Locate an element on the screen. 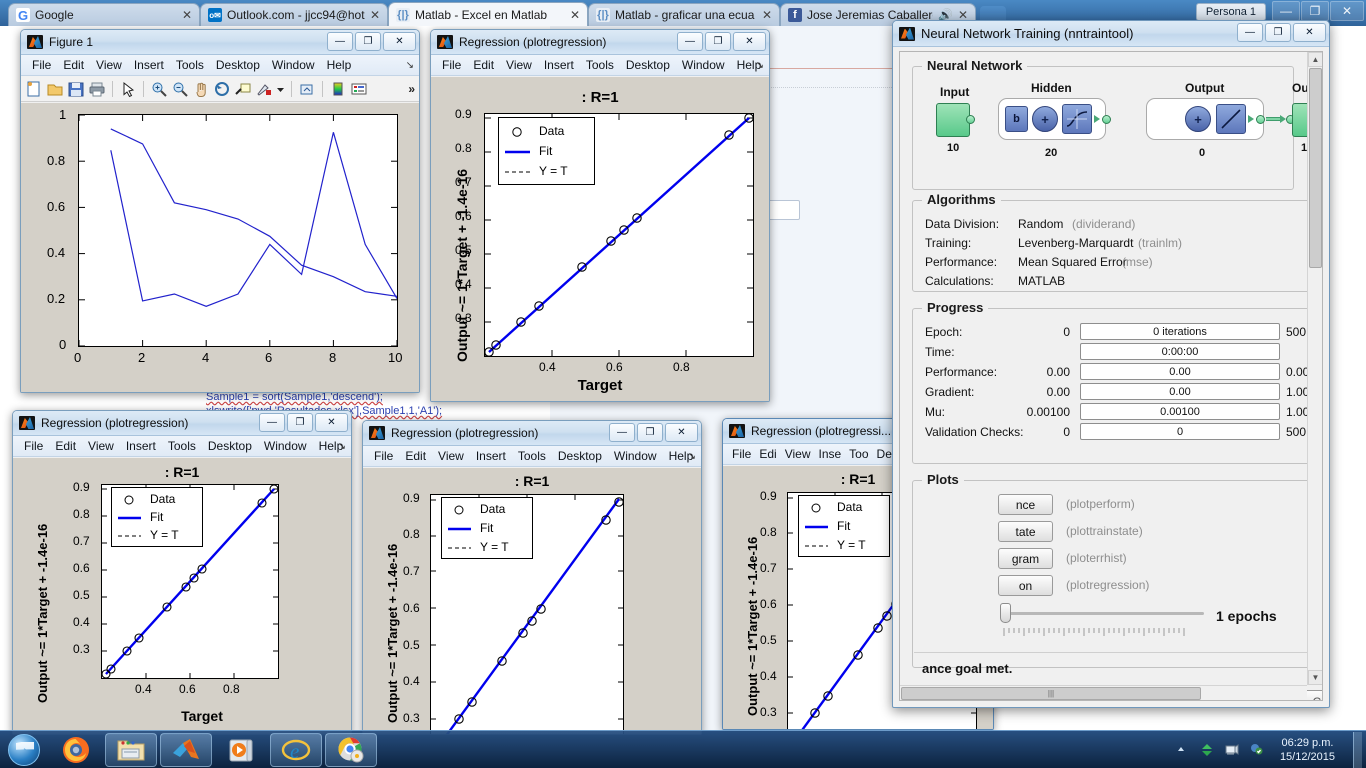 The width and height of the screenshot is (1366, 768). taskbar-item-matlab is located at coordinates (186, 749).